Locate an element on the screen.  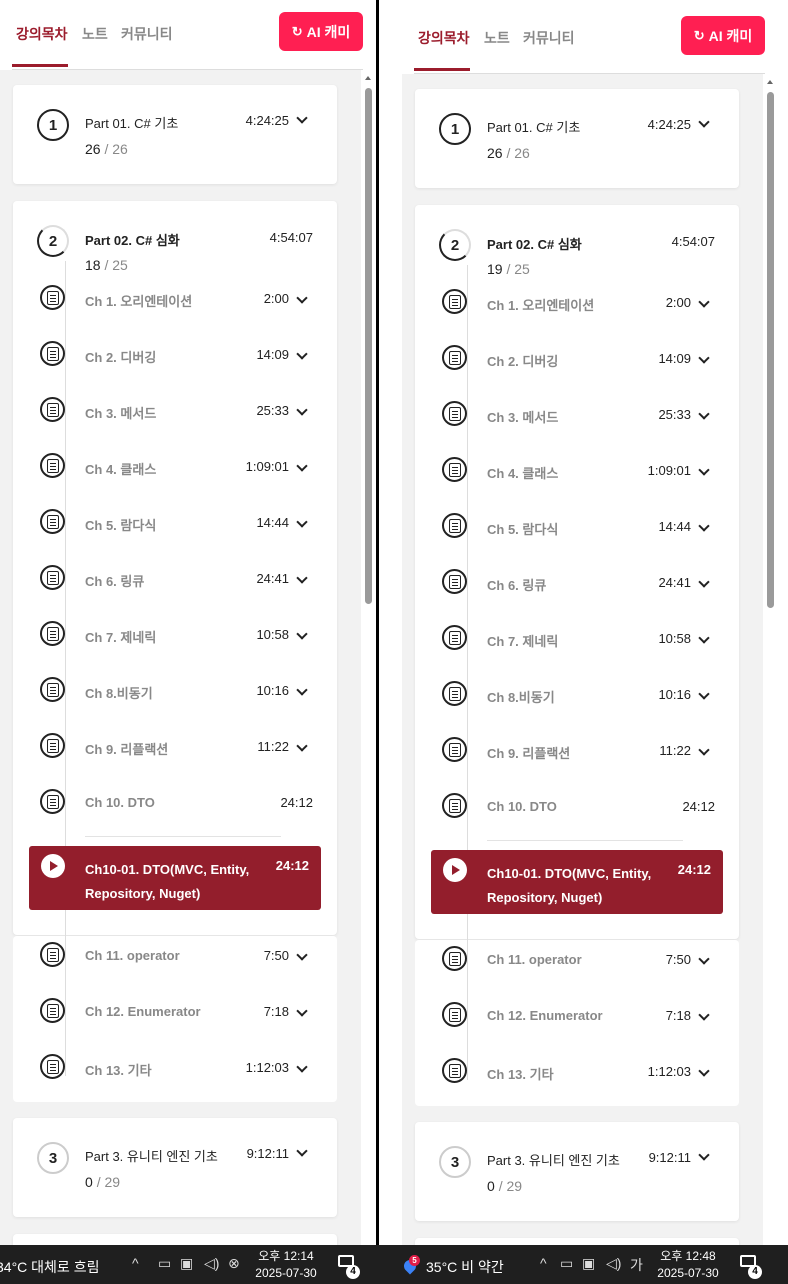
weather-widget: 34°C 대체로 흐림 is located at coordinates (49, 1270).